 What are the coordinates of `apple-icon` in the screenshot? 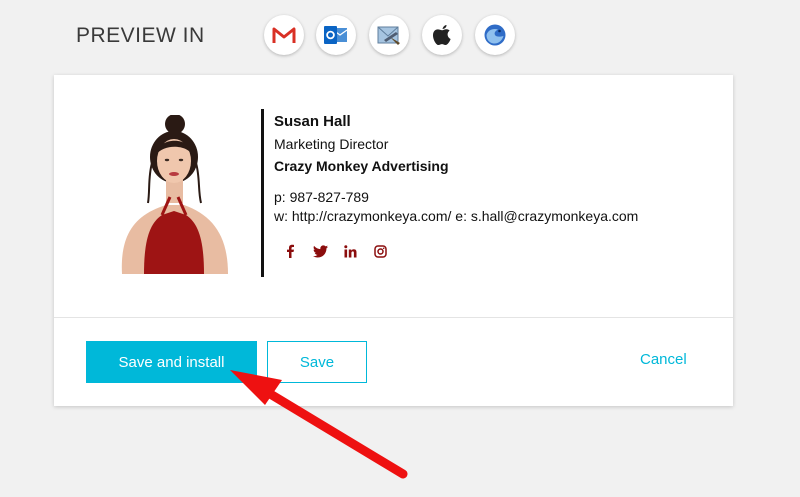 It's located at (442, 35).